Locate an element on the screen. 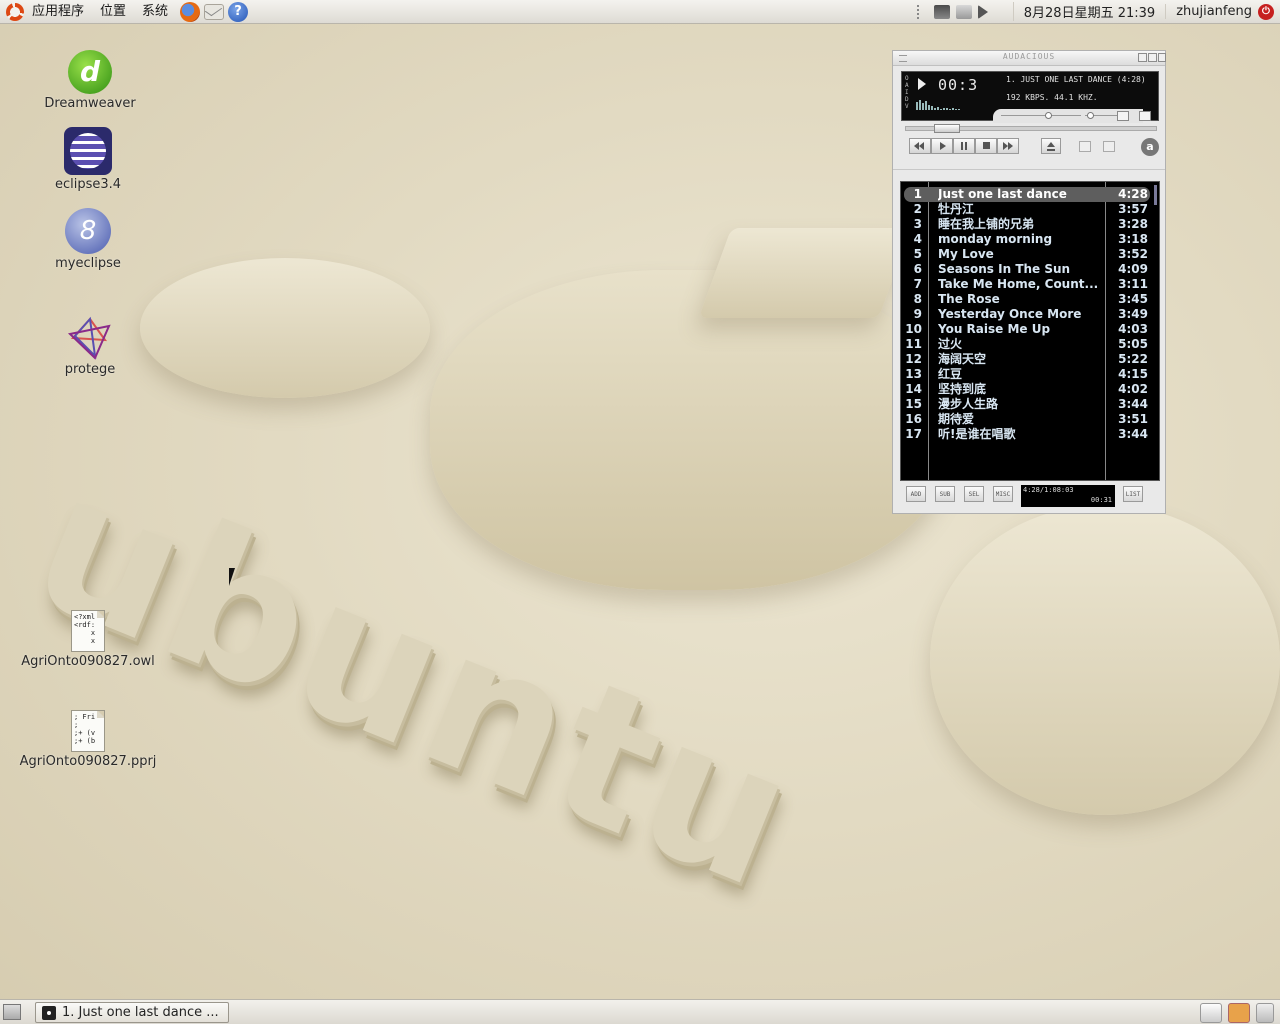  previous-button is located at coordinates (920, 146).